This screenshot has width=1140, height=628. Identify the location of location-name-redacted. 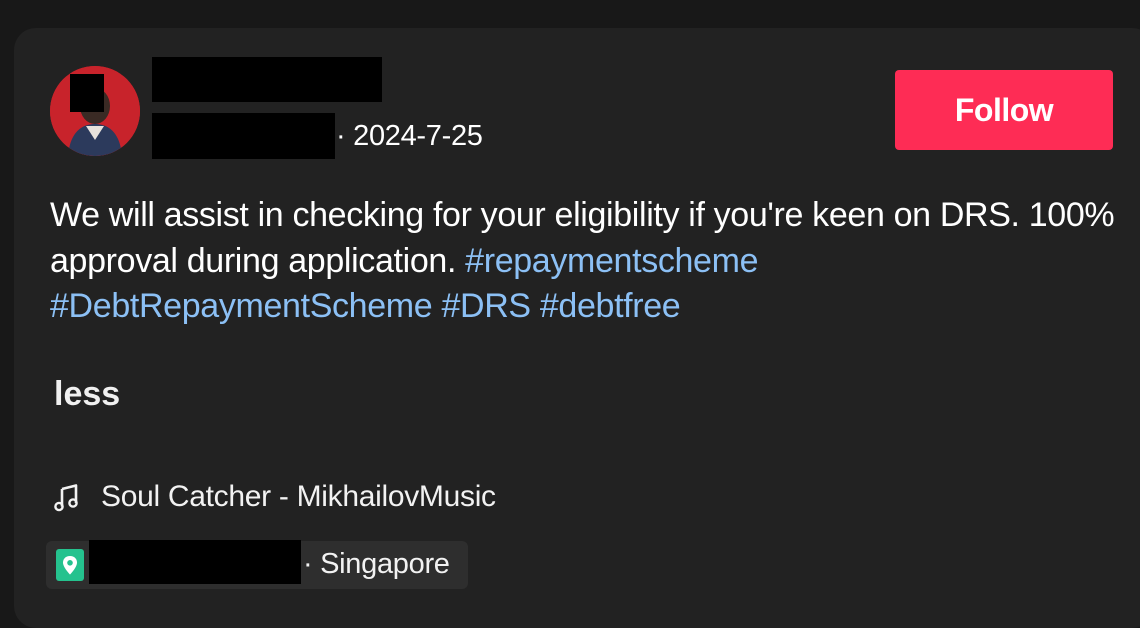
(195, 562).